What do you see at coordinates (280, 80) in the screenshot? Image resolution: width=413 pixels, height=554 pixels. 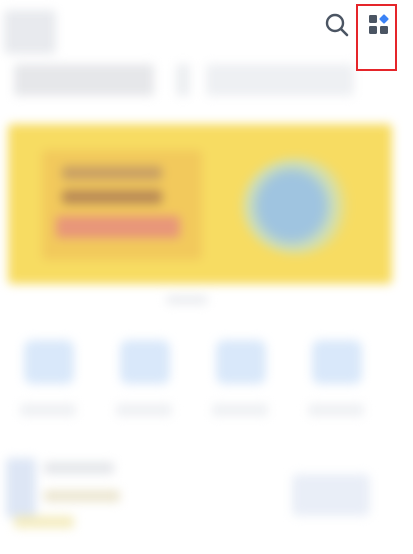 I see `subtitle-placeholder` at bounding box center [280, 80].